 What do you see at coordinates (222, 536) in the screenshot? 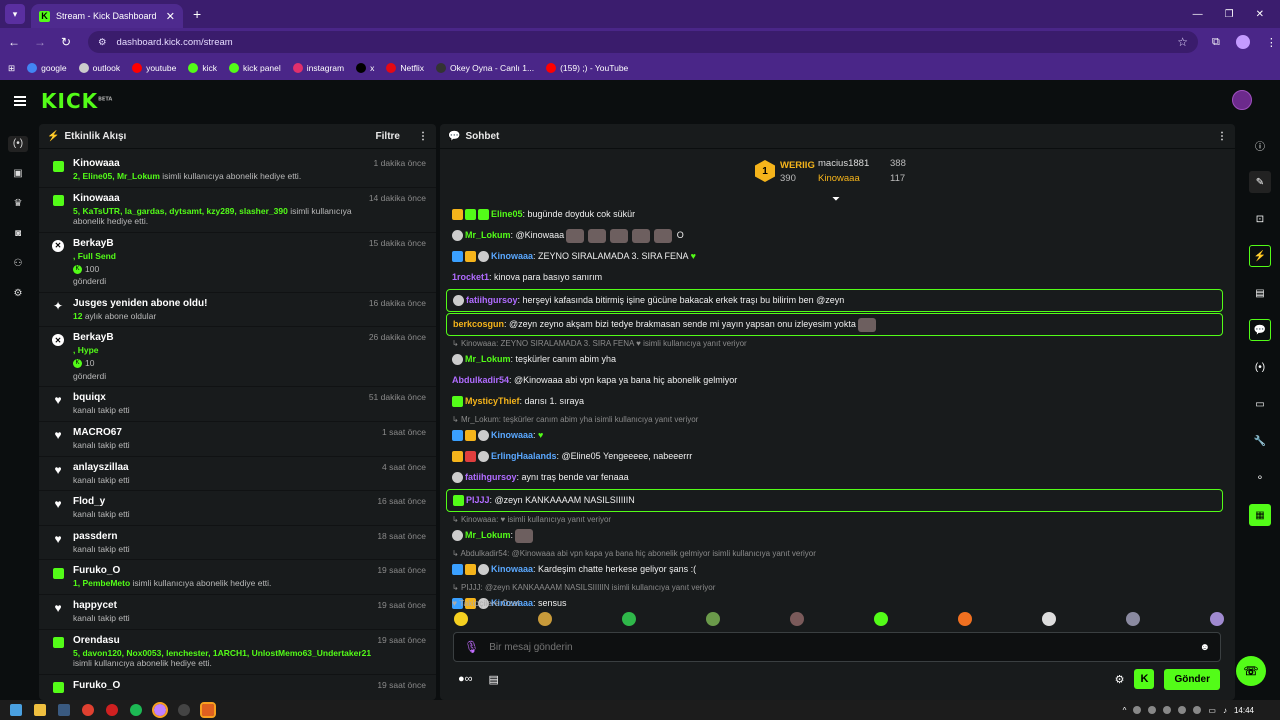
I see `activity-username: passdern` at bounding box center [222, 536].